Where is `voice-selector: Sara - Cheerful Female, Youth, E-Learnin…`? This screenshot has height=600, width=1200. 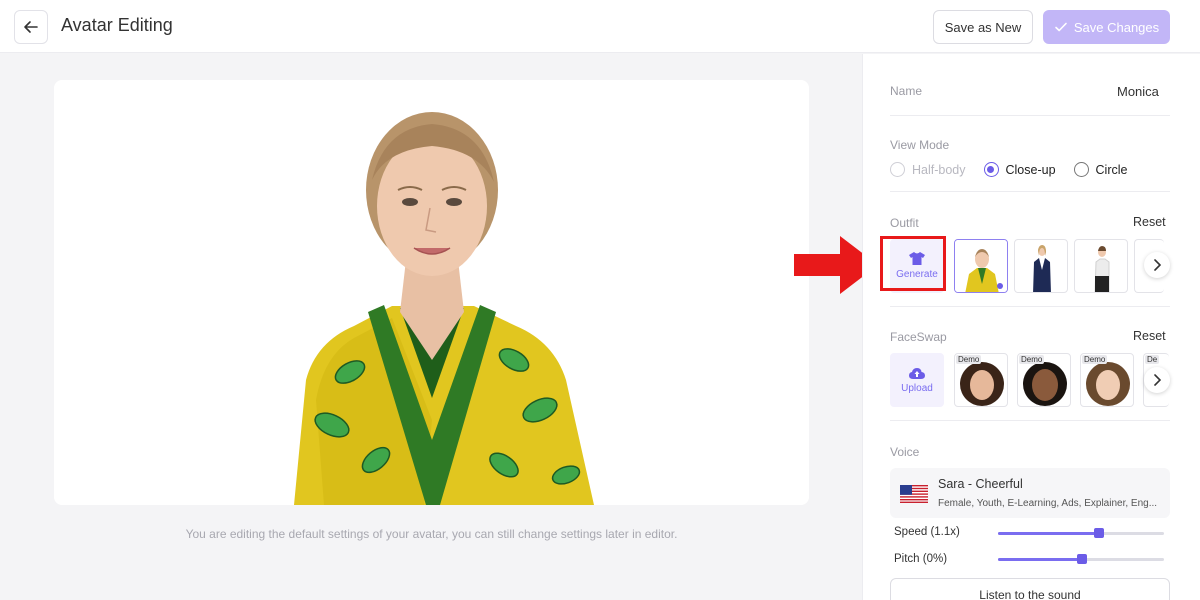 voice-selector: Sara - Cheerful Female, Youth, E-Learnin… is located at coordinates (1030, 493).